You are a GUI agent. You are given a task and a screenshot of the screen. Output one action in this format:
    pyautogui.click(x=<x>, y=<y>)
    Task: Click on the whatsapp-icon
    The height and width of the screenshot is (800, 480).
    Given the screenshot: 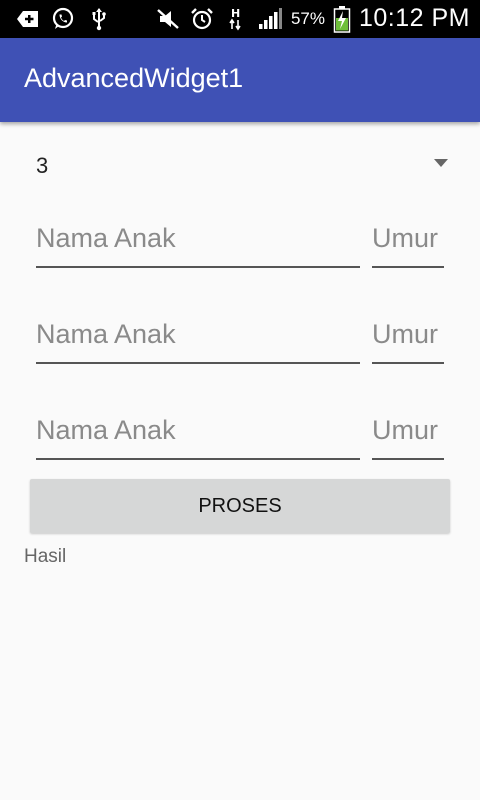 What is the action you would take?
    pyautogui.click(x=63, y=18)
    